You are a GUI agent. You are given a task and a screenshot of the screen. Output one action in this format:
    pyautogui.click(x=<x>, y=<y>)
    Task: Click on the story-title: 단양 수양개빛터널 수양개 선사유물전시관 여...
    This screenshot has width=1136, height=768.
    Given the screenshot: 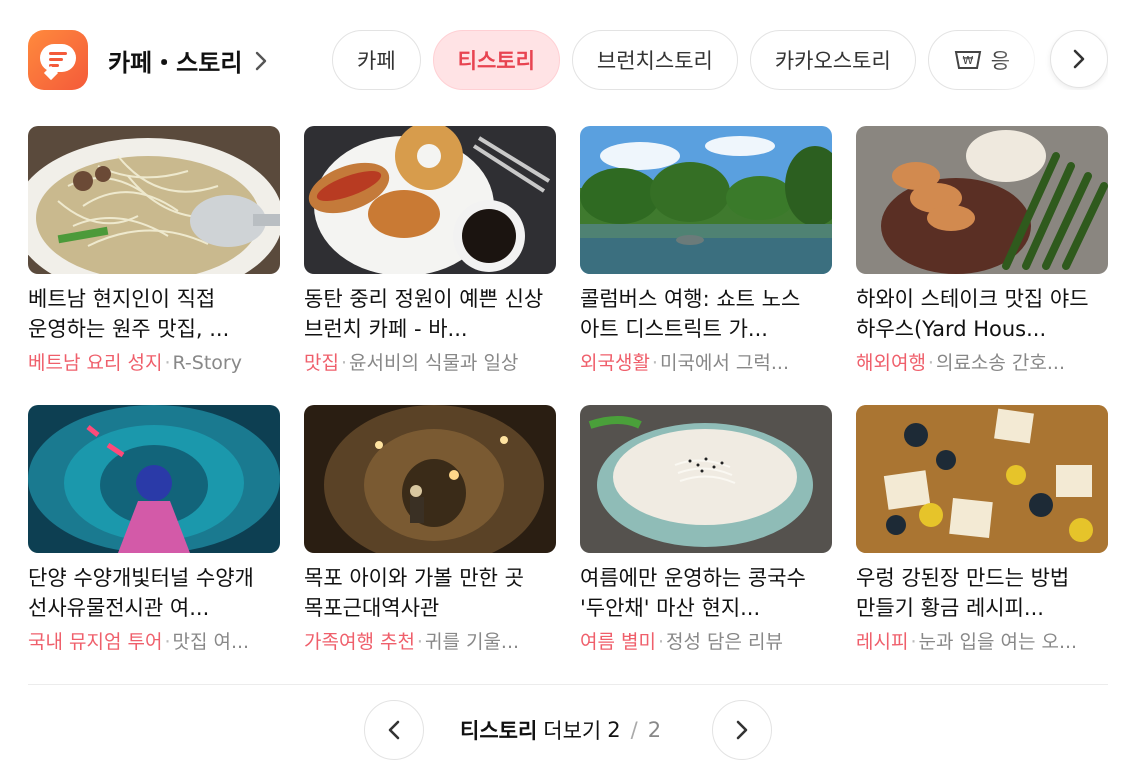 What is the action you would take?
    pyautogui.click(x=154, y=593)
    